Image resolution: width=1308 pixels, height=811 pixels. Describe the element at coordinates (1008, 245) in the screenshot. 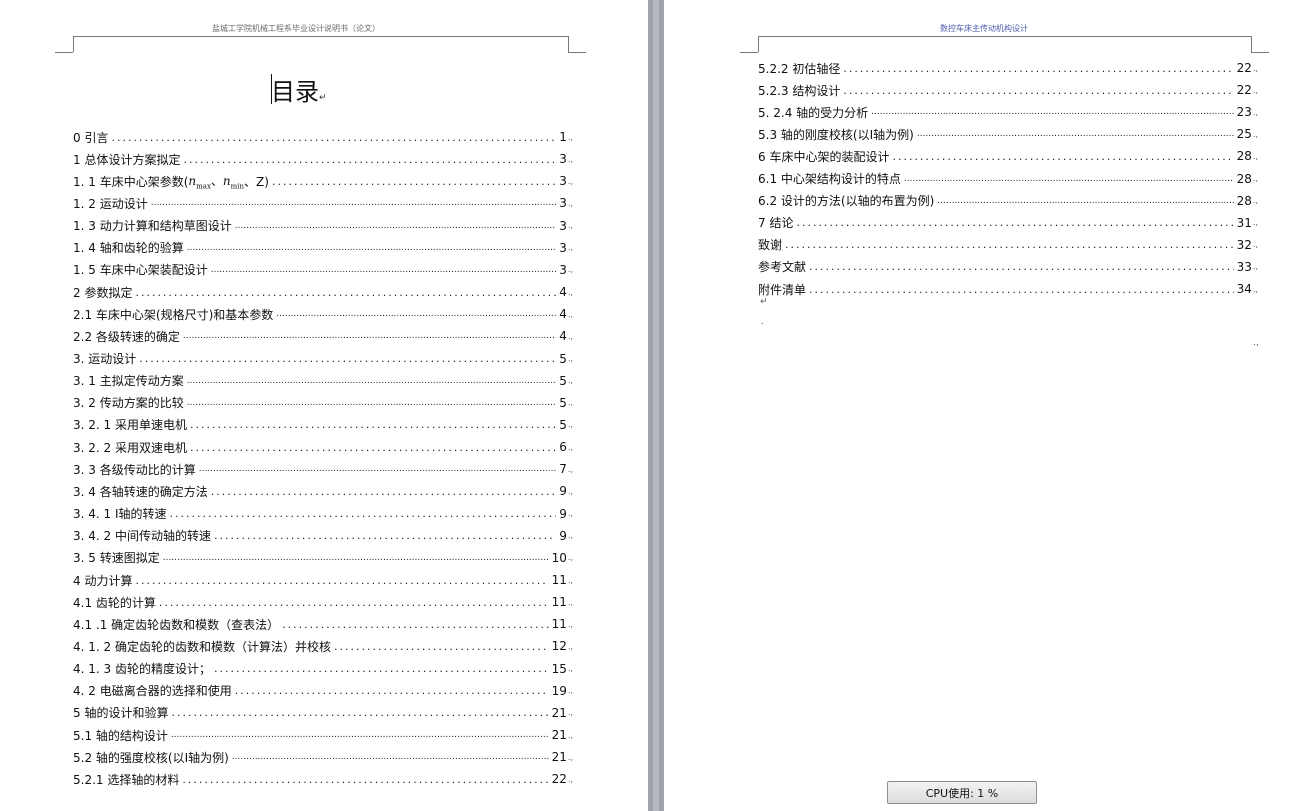

I see `toc-entry: 致谢 32.,` at that location.